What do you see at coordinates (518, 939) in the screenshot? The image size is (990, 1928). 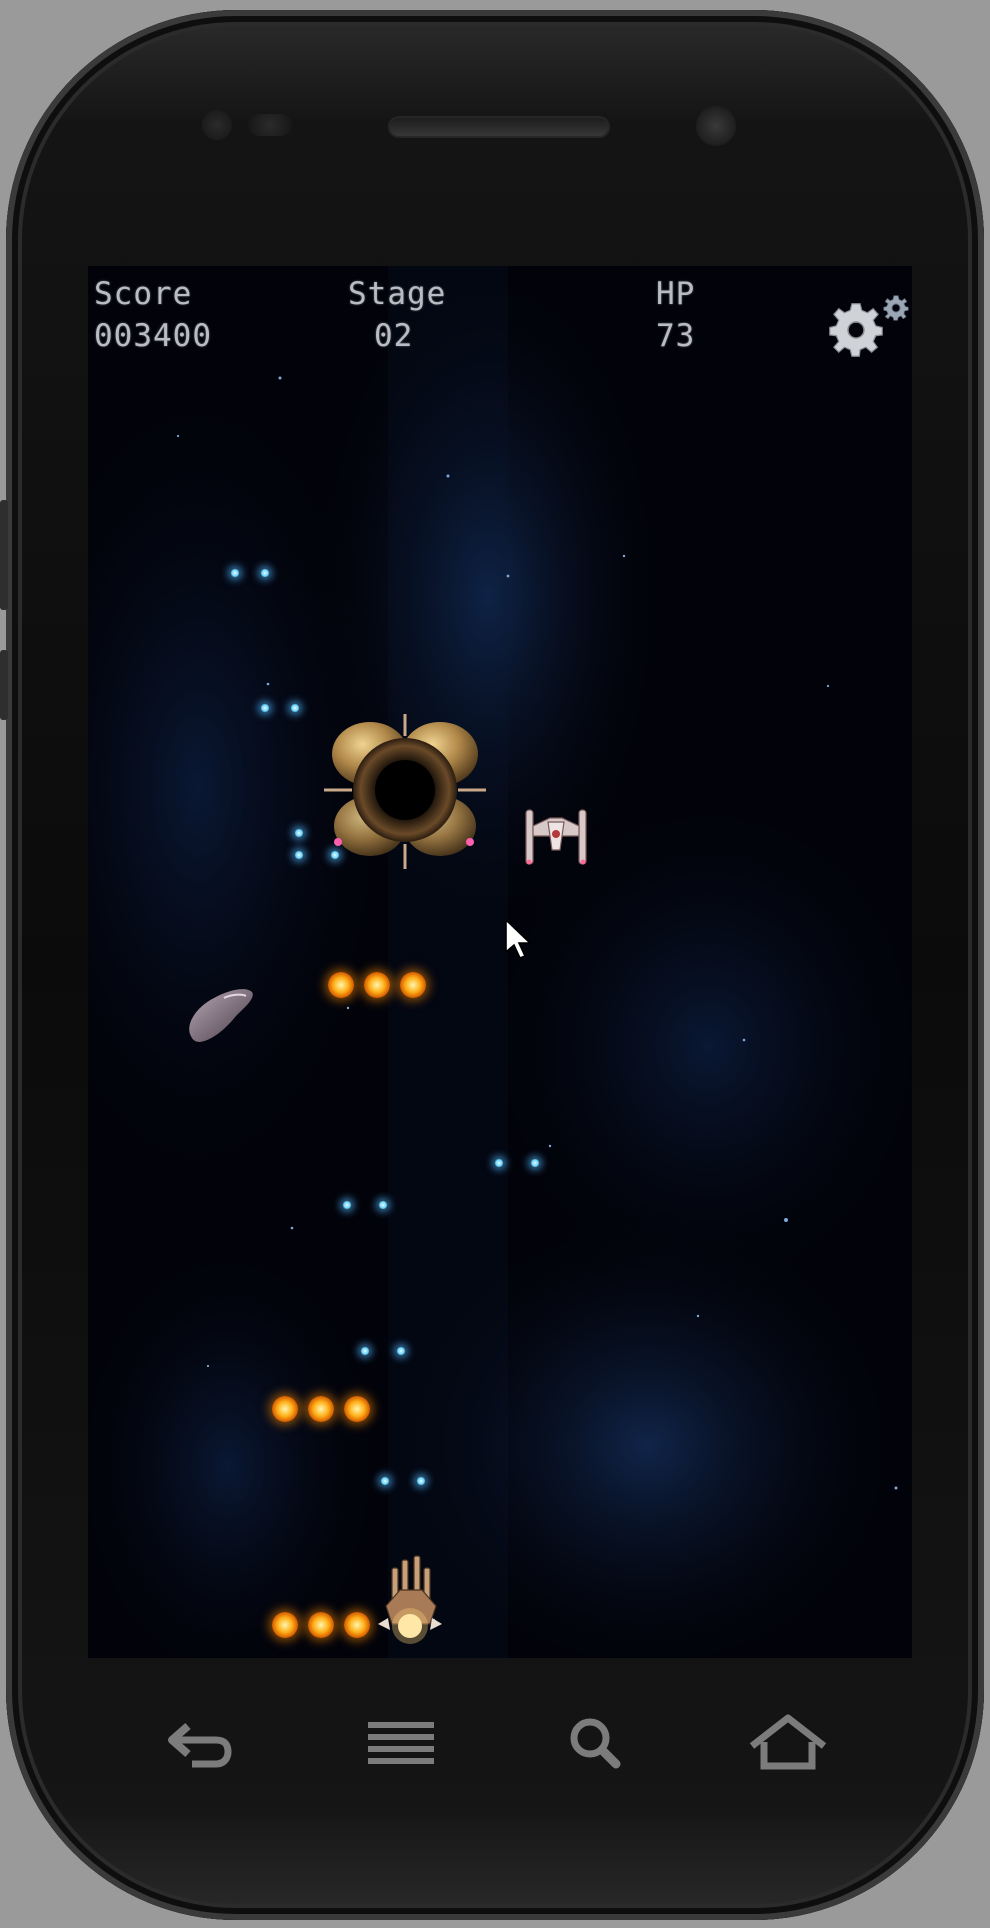 I see `mouse-pointer-icon` at bounding box center [518, 939].